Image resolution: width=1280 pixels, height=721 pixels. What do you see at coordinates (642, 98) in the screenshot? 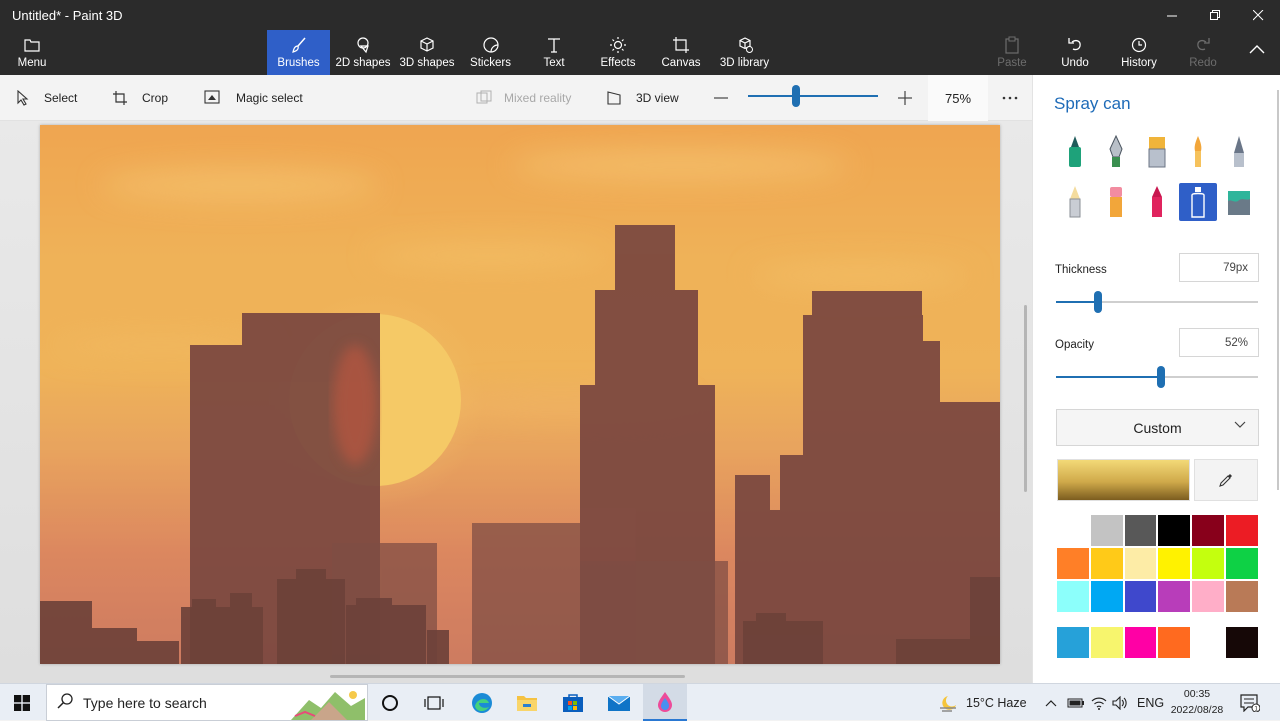
I see `3d-view-button: 3D view` at bounding box center [642, 98].